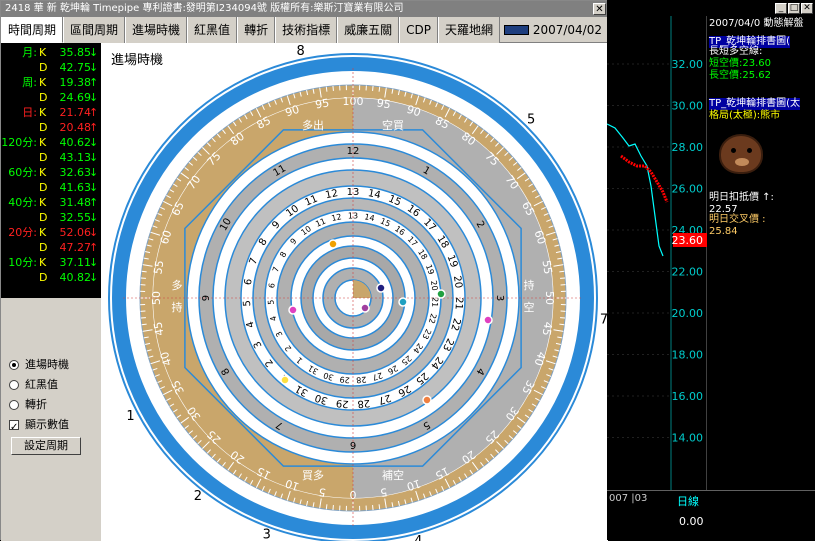  I want to click on kd-value: 32.63, so click(66, 172).